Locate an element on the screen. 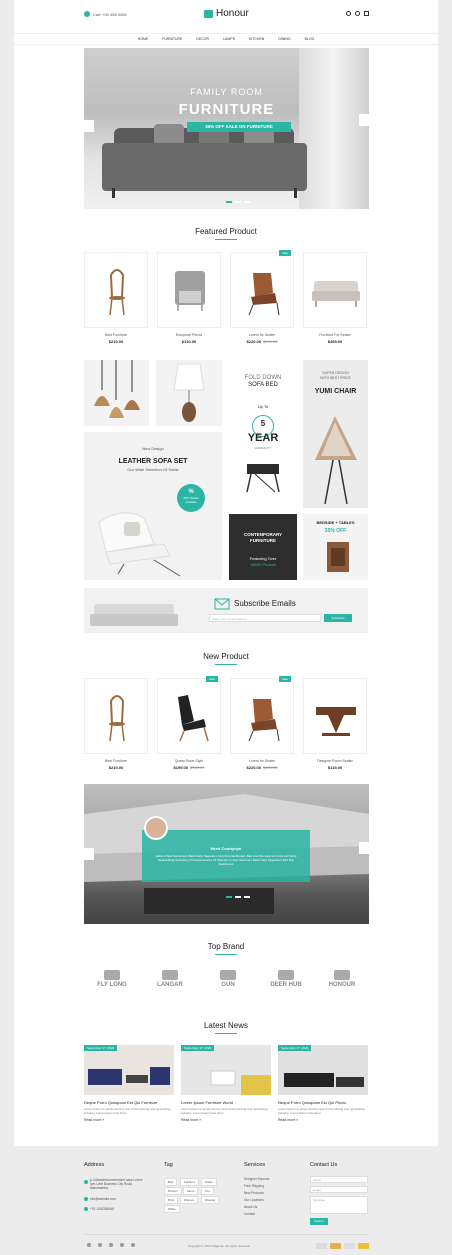 The width and height of the screenshot is (452, 1255). cart-icon is located at coordinates (366, 13).